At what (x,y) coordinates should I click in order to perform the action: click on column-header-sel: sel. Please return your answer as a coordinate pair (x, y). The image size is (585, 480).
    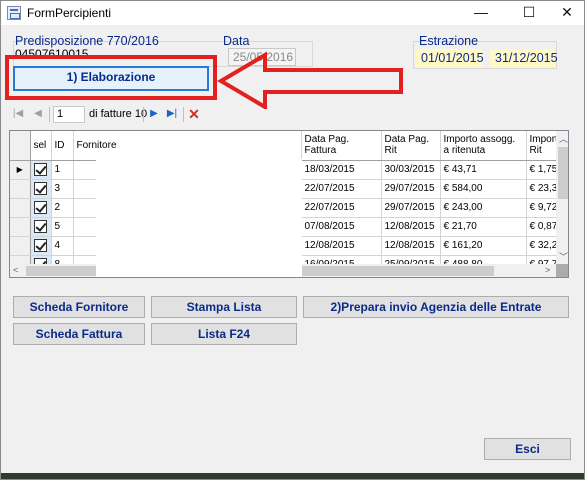
    Looking at the image, I should click on (41, 146).